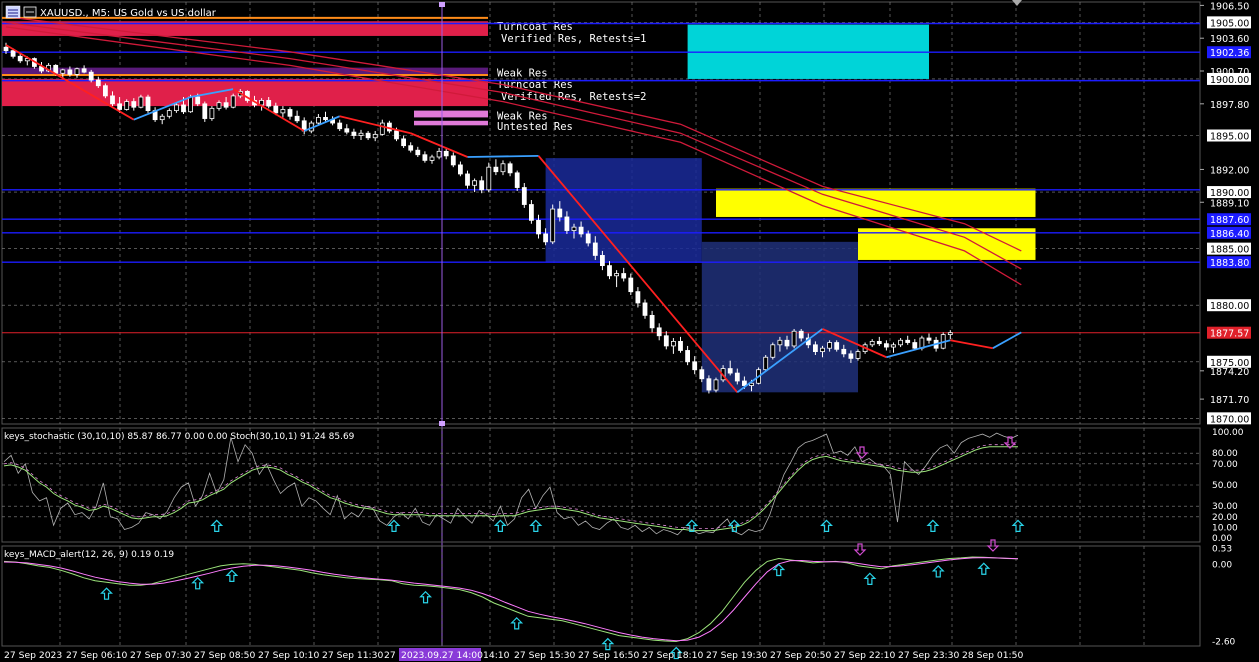 The height and width of the screenshot is (662, 1259). Describe the element at coordinates (736, 655) in the screenshot. I see `time-label: 27 Sep 19:30` at that location.